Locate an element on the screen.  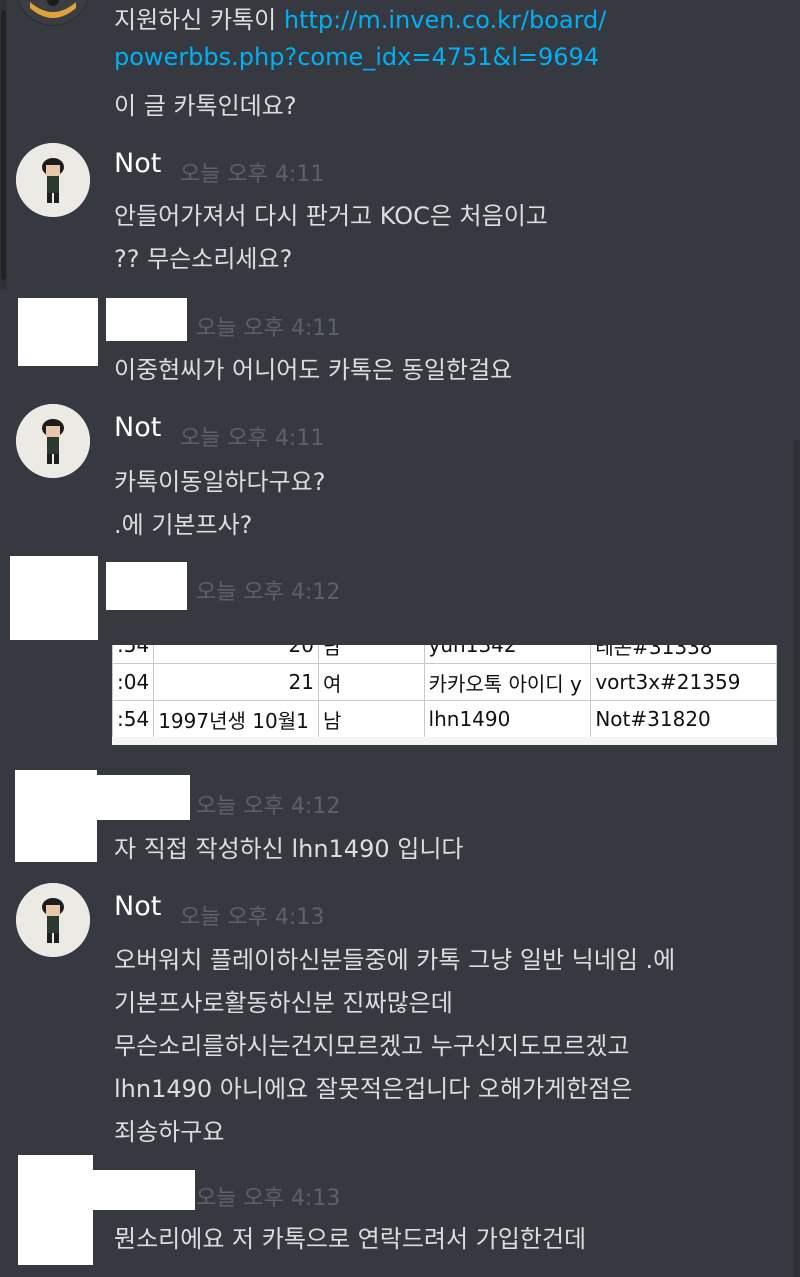
message-line: 무슨소리를하시는건지모르겠고 누구신지도모르겠고 is located at coordinates (372, 1046).